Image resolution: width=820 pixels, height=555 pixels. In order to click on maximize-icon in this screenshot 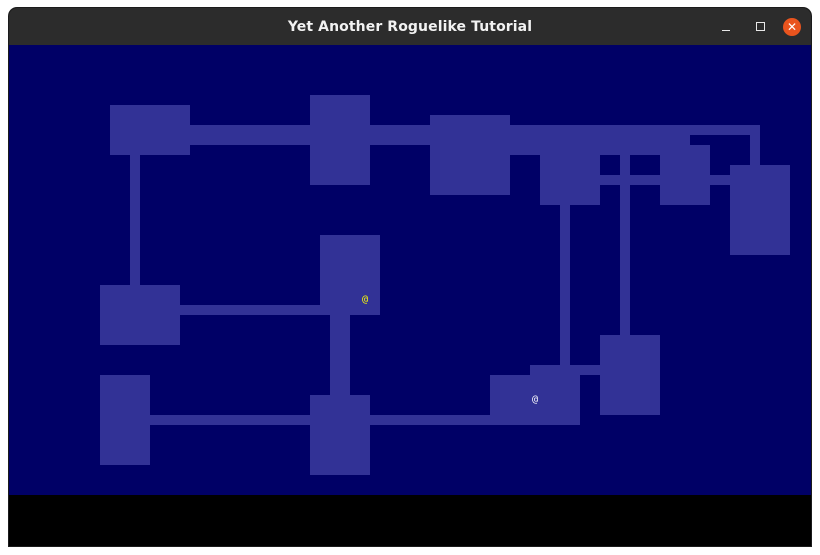, I will do `click(760, 26)`.